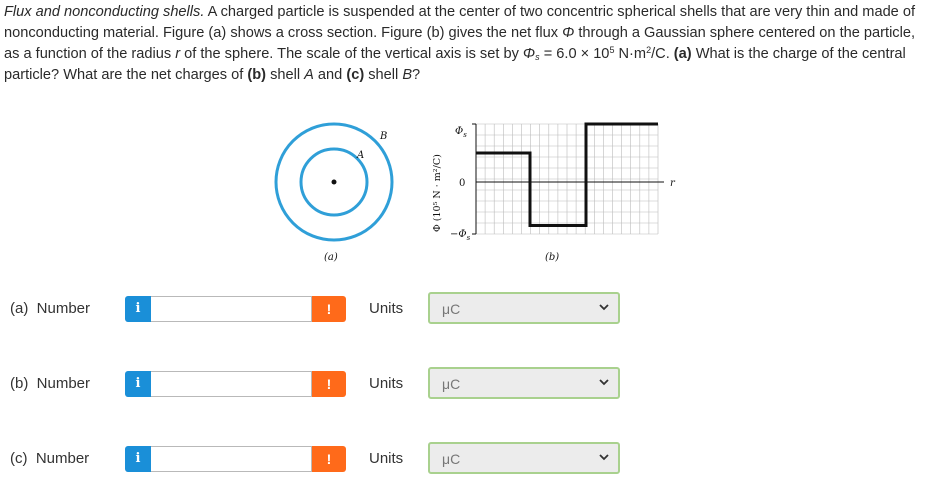  Describe the element at coordinates (383, 136) in the screenshot. I see `shell-b-label: B` at that location.